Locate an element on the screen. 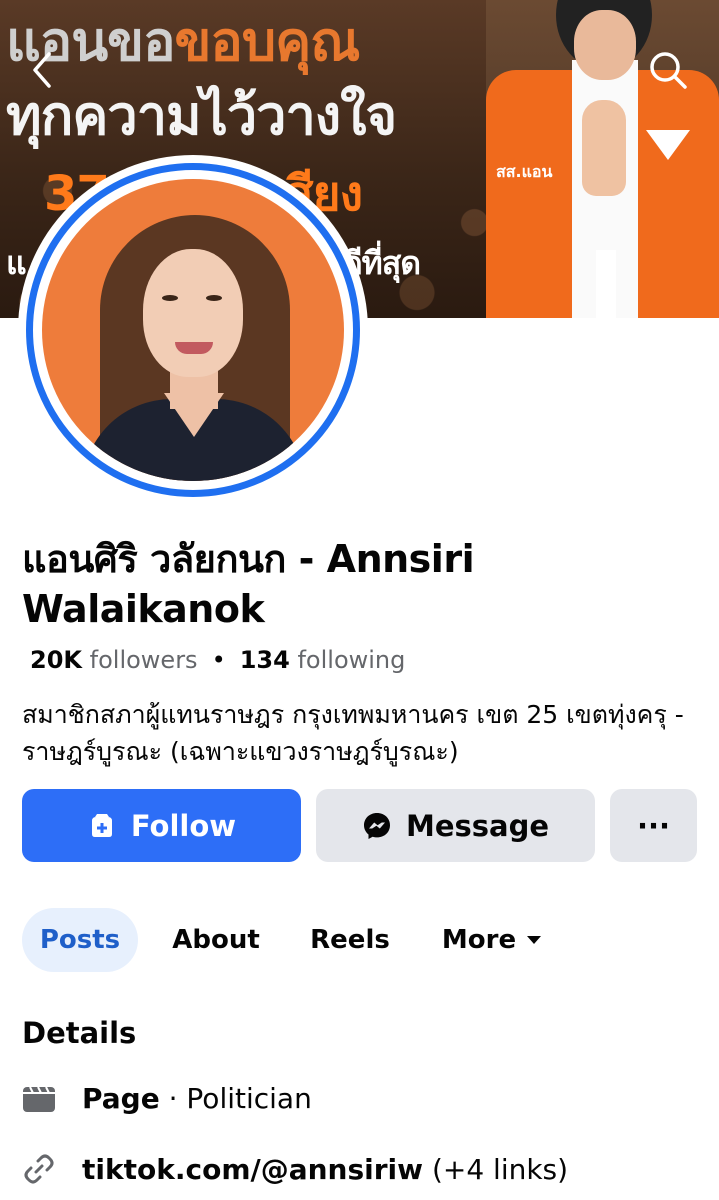 This screenshot has width=719, height=1200. tab-more: More is located at coordinates (492, 940).